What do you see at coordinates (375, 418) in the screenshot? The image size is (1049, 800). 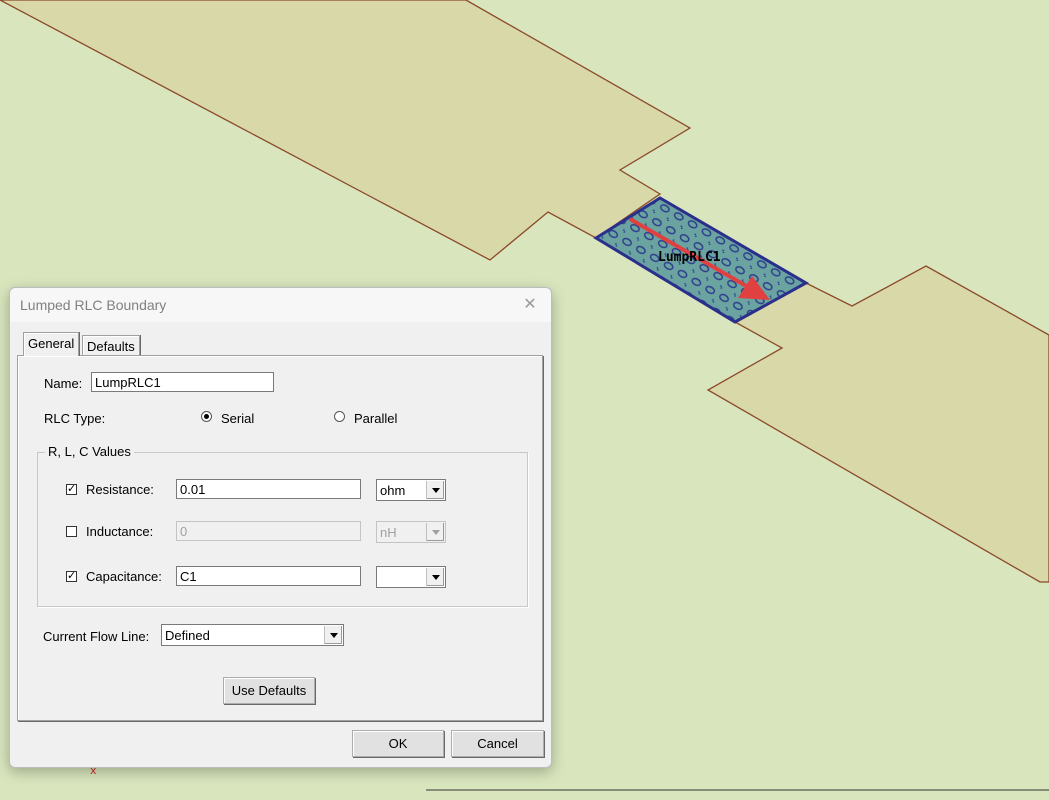 I see `radio-parallel-label: Parallel` at bounding box center [375, 418].